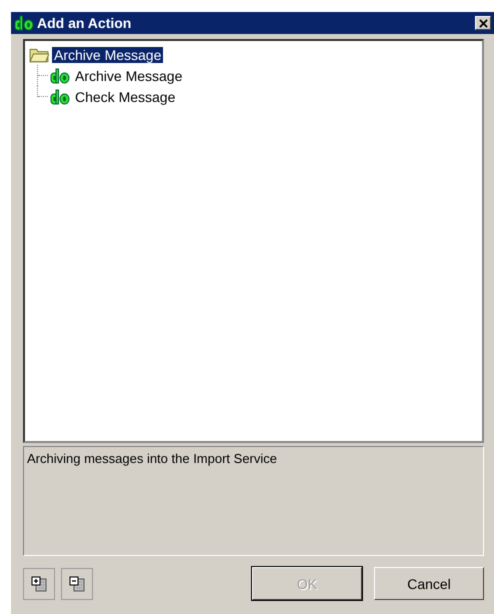 This screenshot has height=614, width=494. I want to click on expand-icon, so click(39, 584).